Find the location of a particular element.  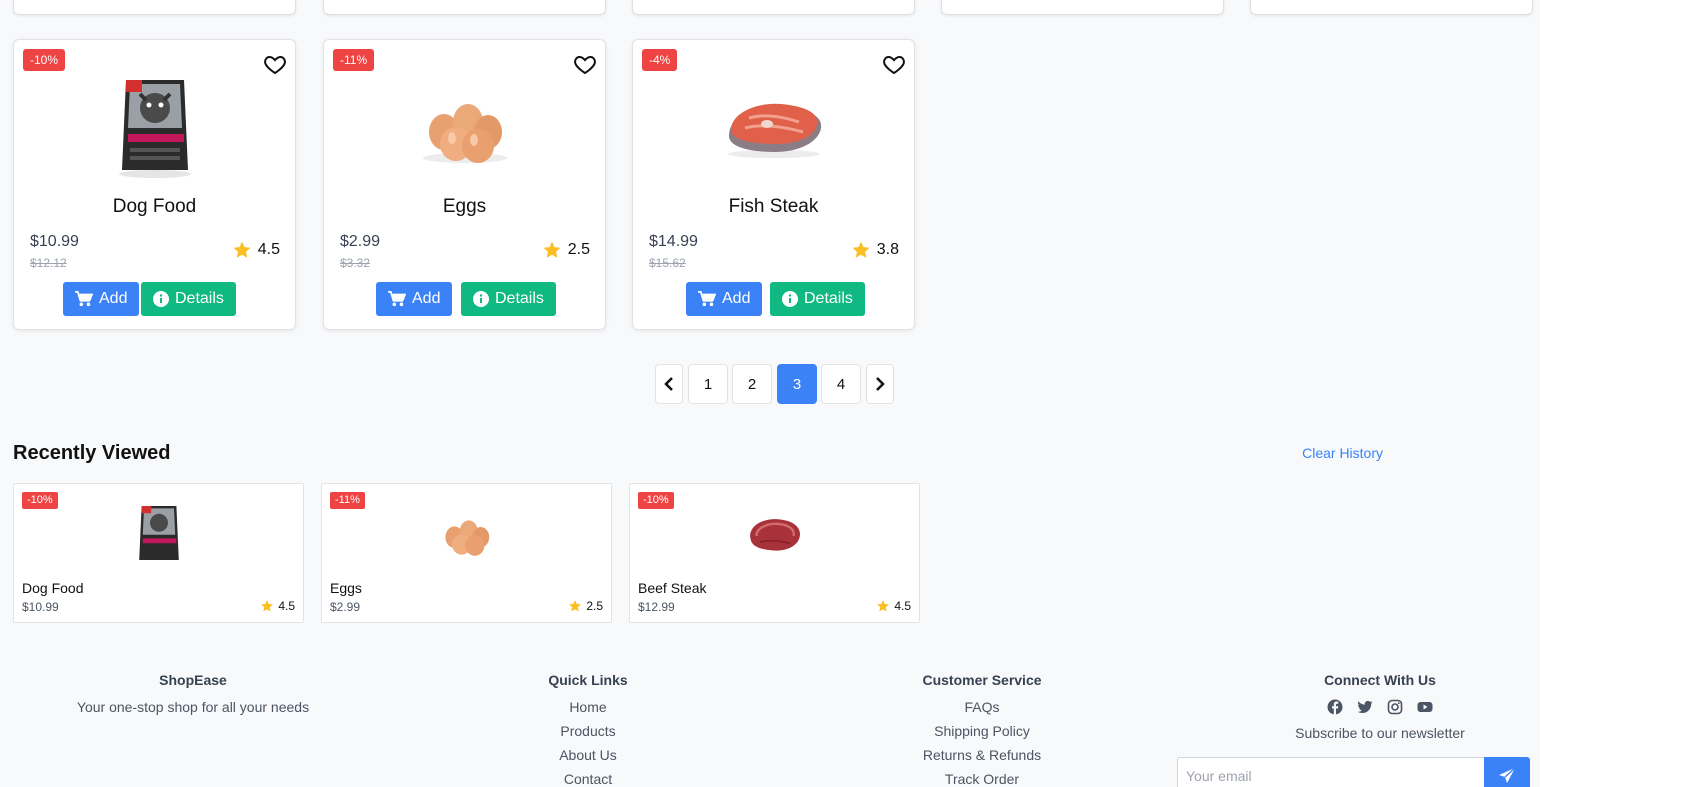

footer-link-home: Home is located at coordinates (588, 707).